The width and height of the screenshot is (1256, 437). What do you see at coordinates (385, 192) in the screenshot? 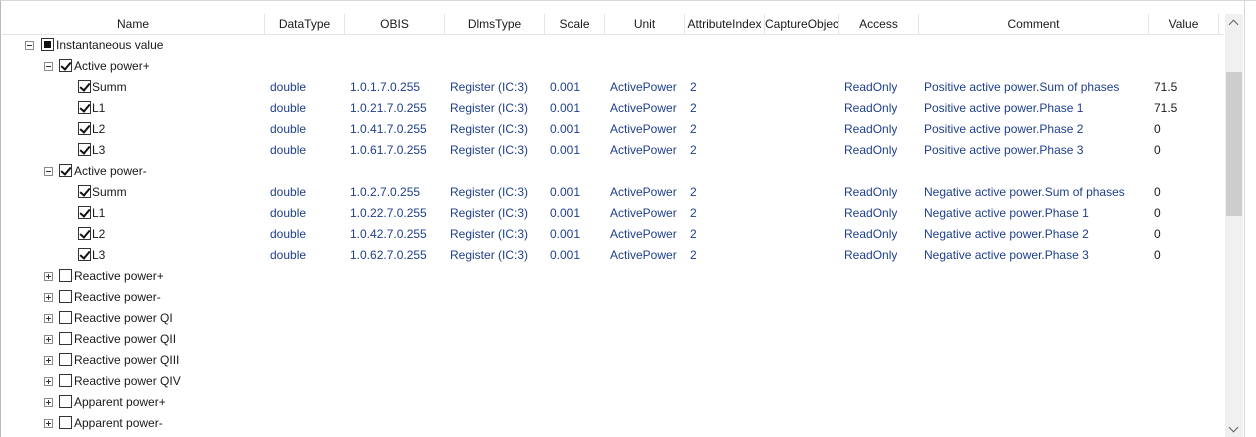
I see `cell-obis: 1.0.2.7.0.255` at bounding box center [385, 192].